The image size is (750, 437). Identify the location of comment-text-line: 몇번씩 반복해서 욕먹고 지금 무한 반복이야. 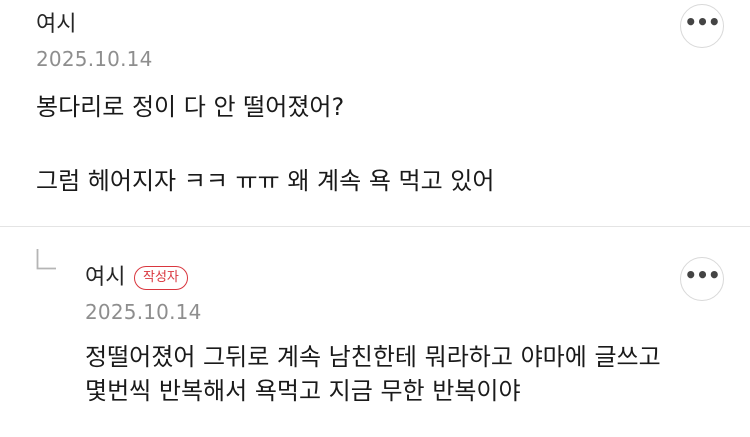
(303, 391).